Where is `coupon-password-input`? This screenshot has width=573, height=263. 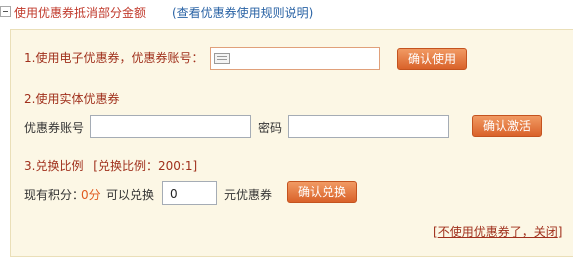
coupon-password-input is located at coordinates (368, 126).